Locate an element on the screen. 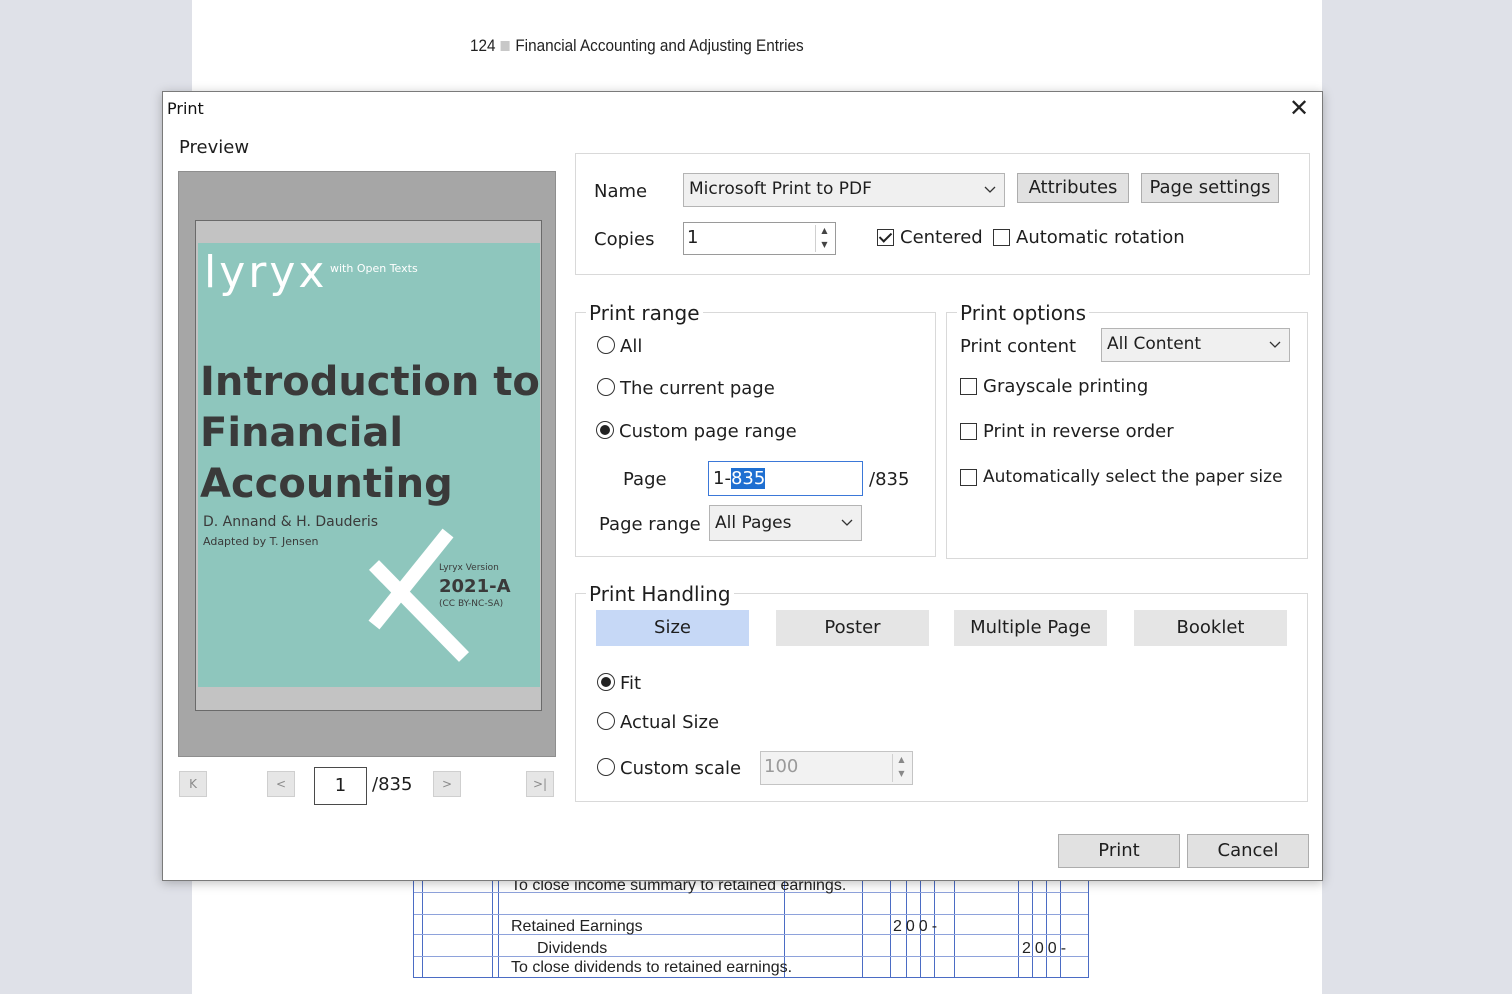 The width and height of the screenshot is (1512, 994). range-custom-label: Custom page range is located at coordinates (708, 431).